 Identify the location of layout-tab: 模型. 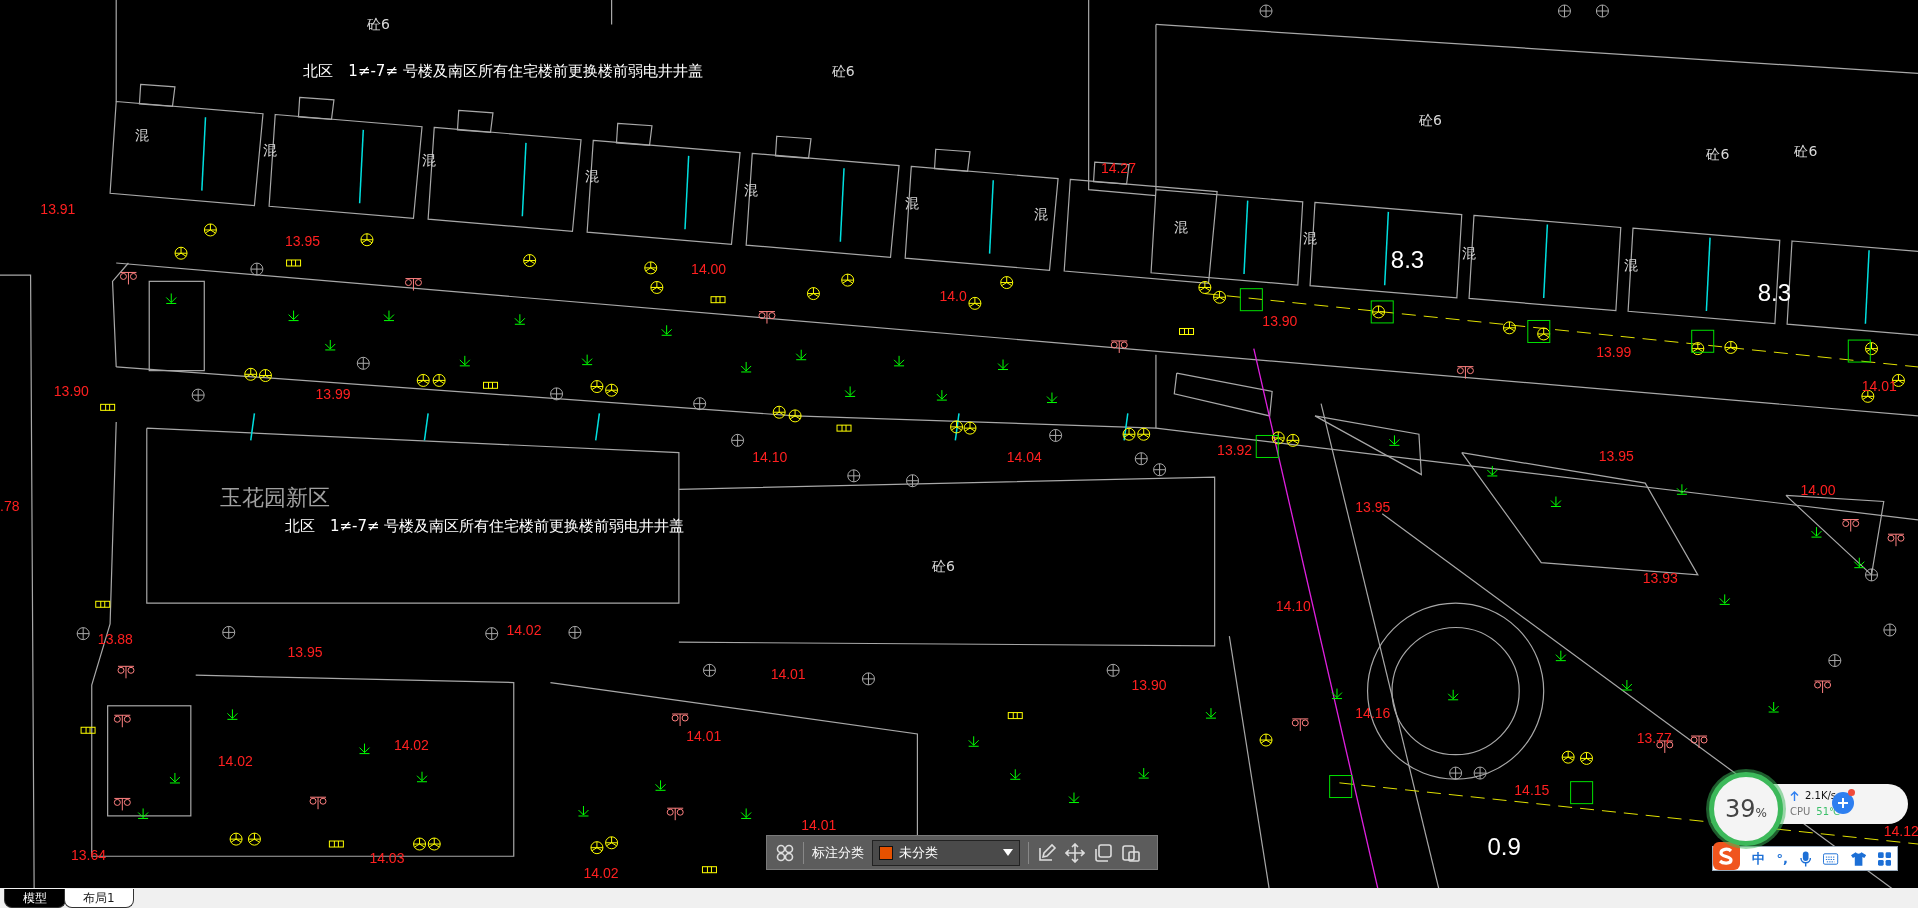
(35, 898).